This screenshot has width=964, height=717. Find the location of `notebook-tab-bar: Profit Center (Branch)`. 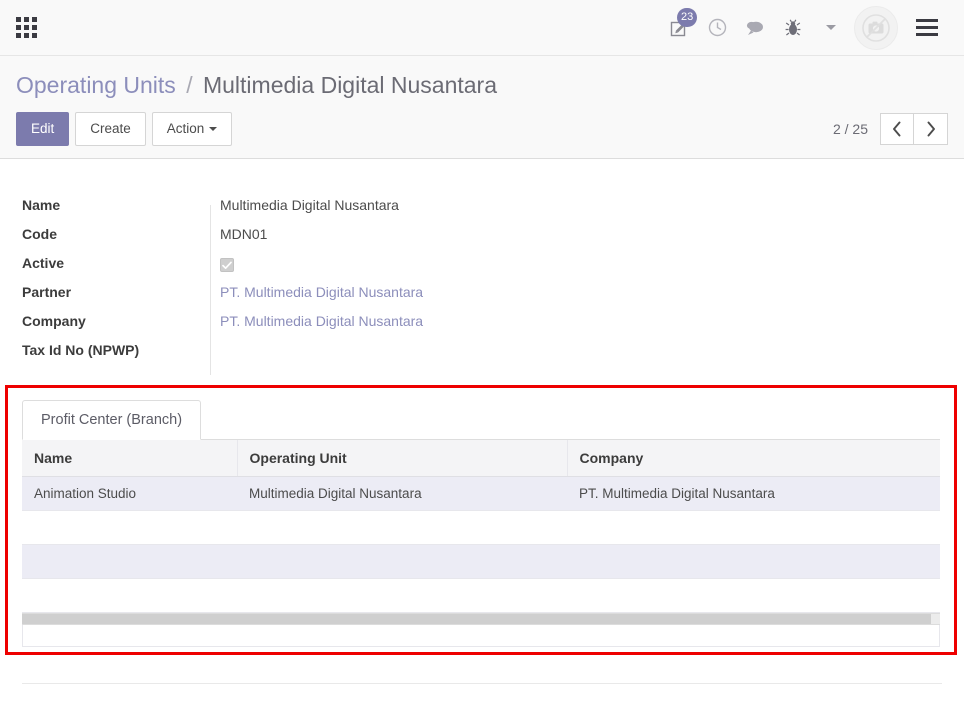

notebook-tab-bar: Profit Center (Branch) is located at coordinates (481, 419).